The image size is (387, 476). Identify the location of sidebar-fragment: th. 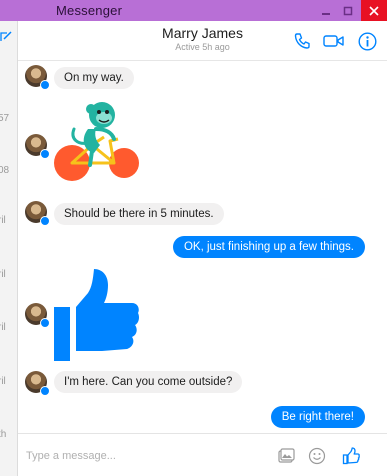
(3, 434).